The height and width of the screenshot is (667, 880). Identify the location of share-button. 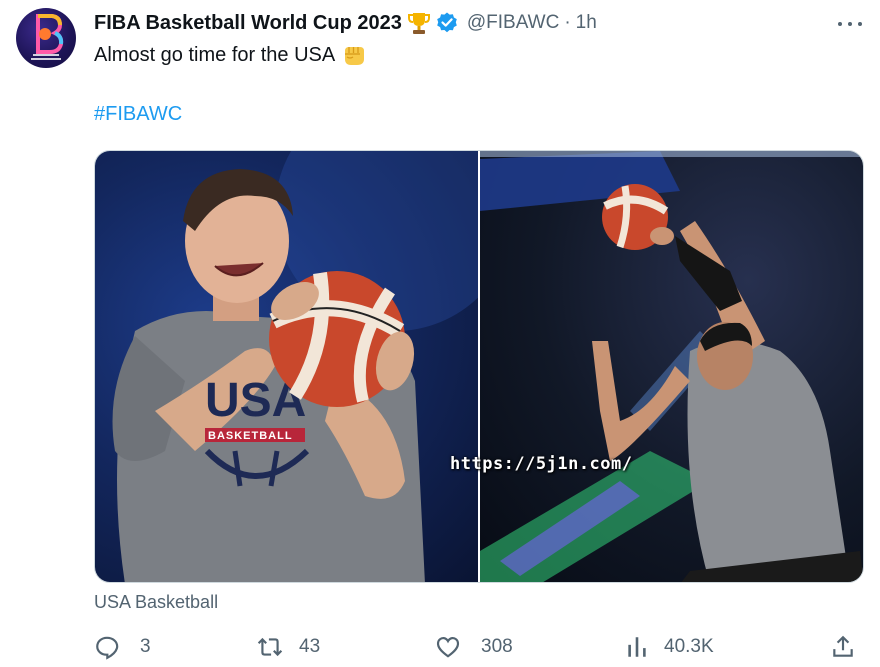
(843, 647).